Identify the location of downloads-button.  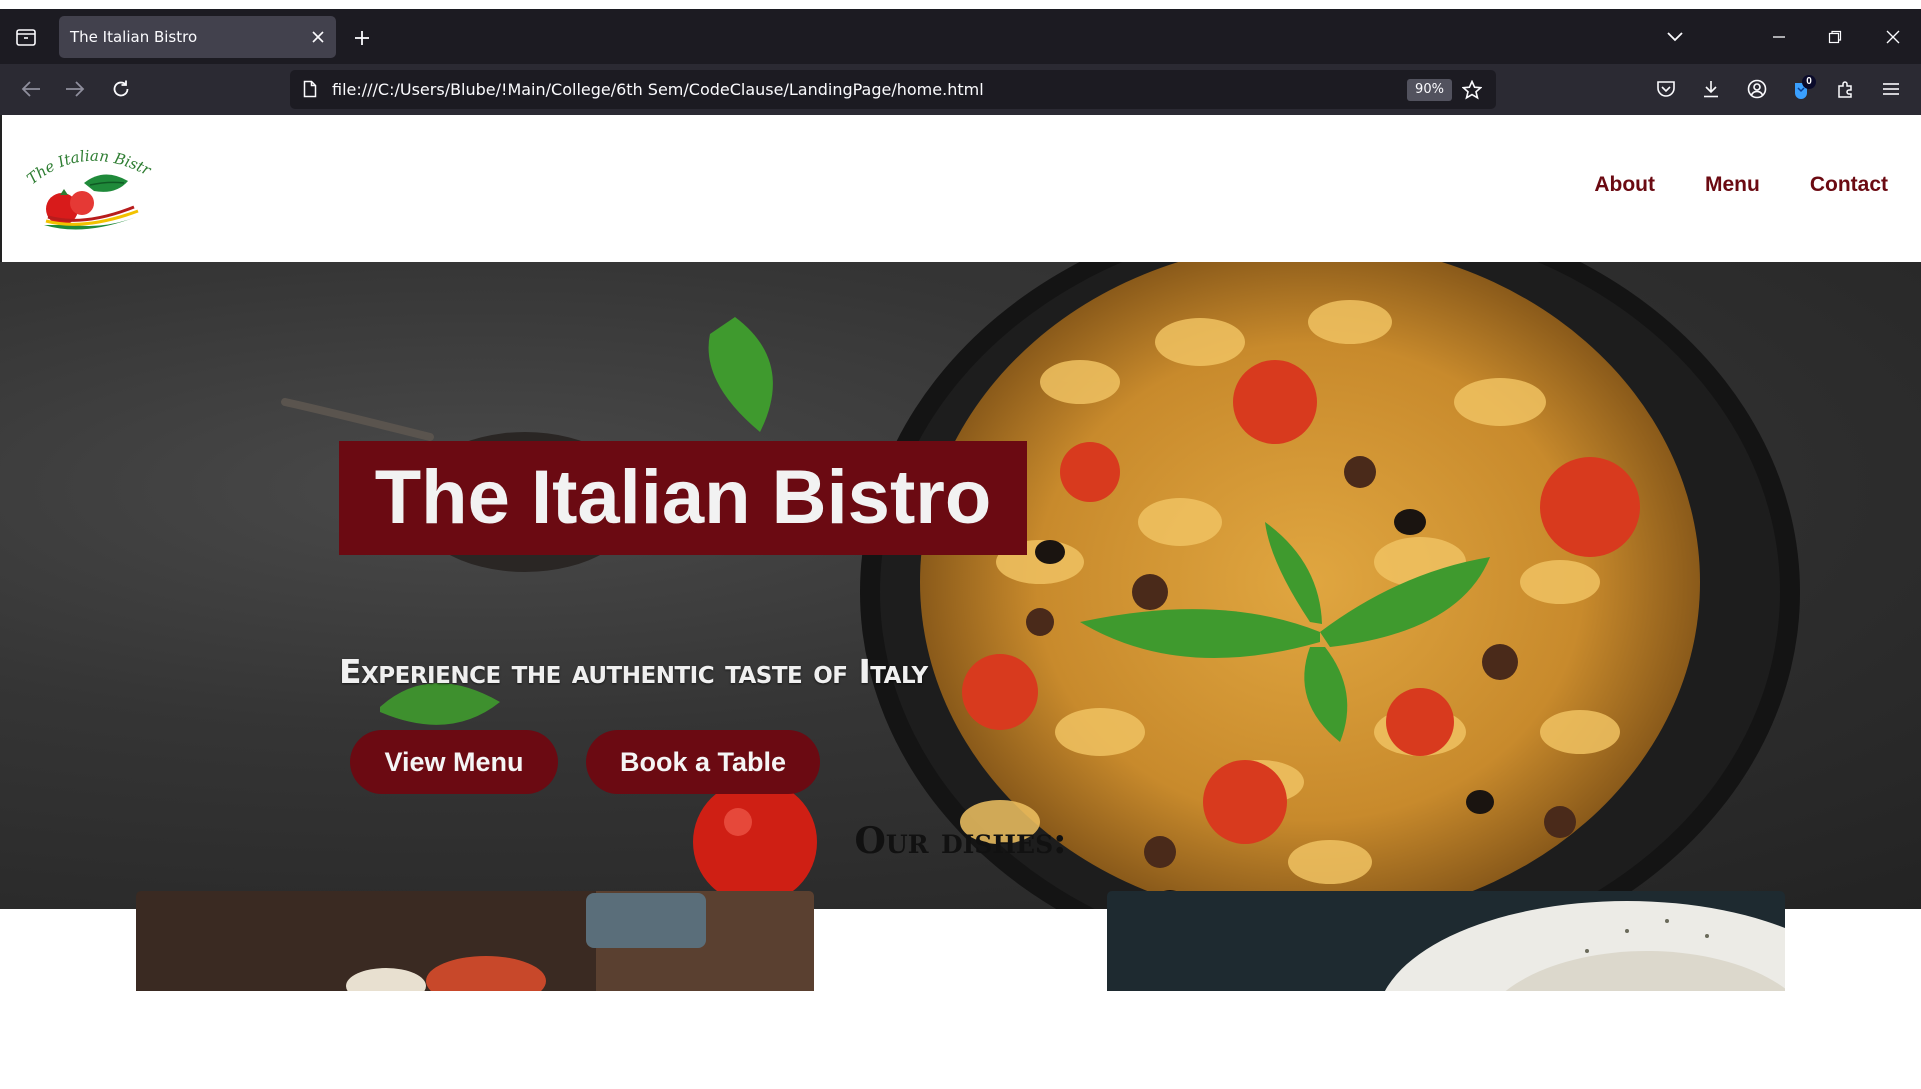
(1711, 89).